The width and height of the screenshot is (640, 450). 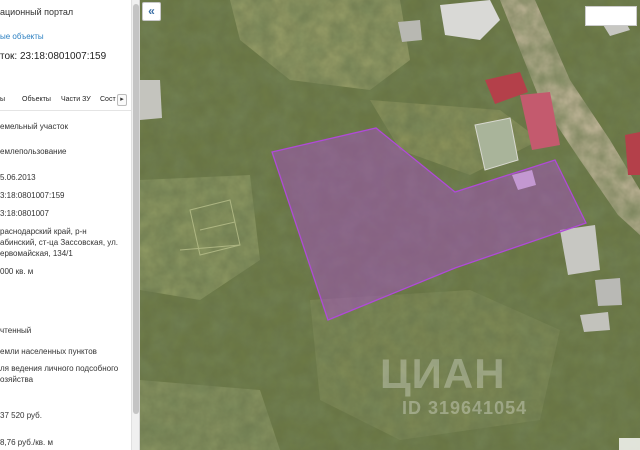 What do you see at coordinates (36, 99) in the screenshot?
I see `tab-objects: Объекты` at bounding box center [36, 99].